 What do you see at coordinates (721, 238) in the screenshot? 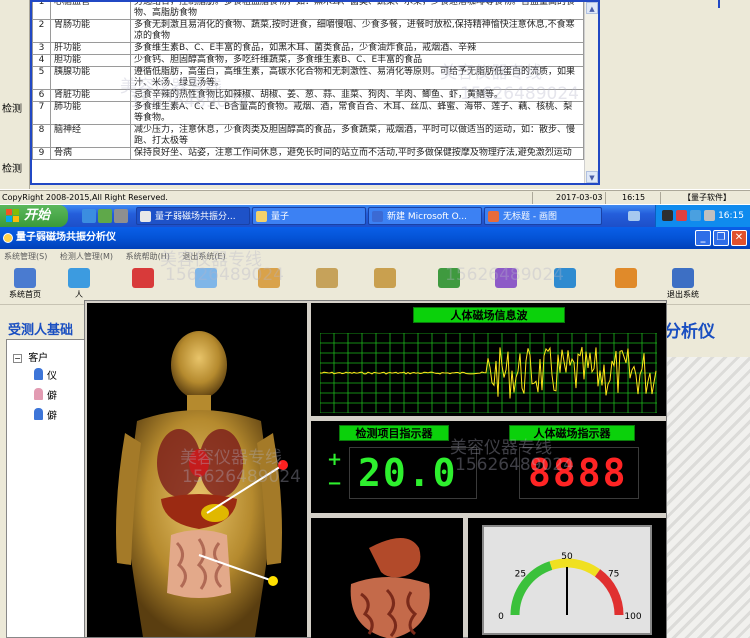
I see `restore-button: ❐` at bounding box center [721, 238].